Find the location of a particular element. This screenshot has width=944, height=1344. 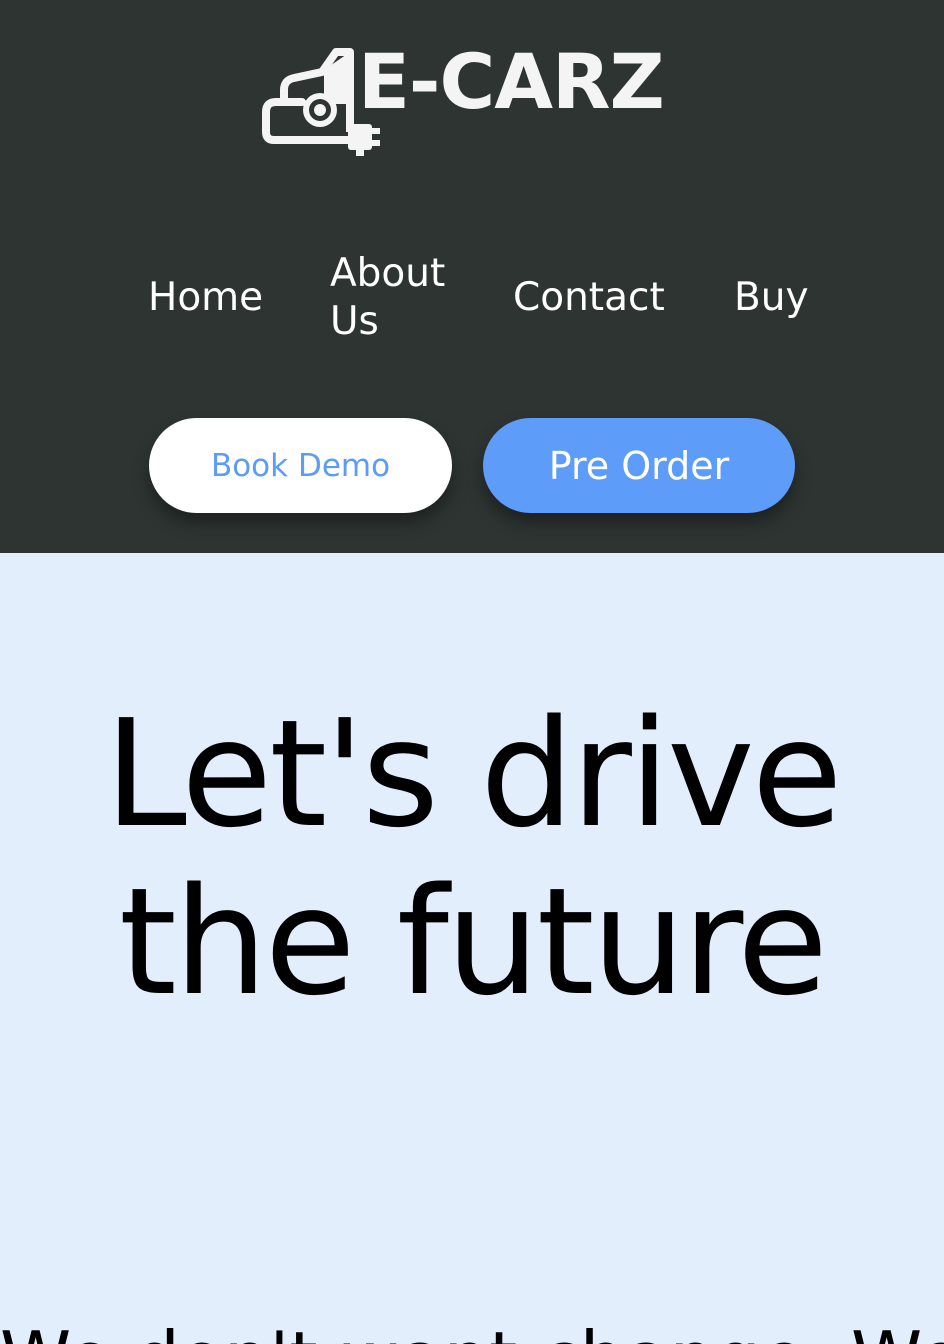

nav-about-us-link: About Us is located at coordinates (400, 298).